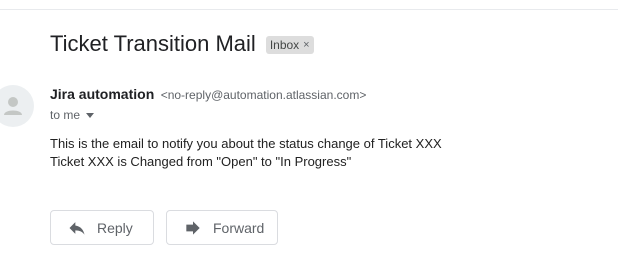  What do you see at coordinates (239, 227) in the screenshot?
I see `forward-button-label: Forward` at bounding box center [239, 227].